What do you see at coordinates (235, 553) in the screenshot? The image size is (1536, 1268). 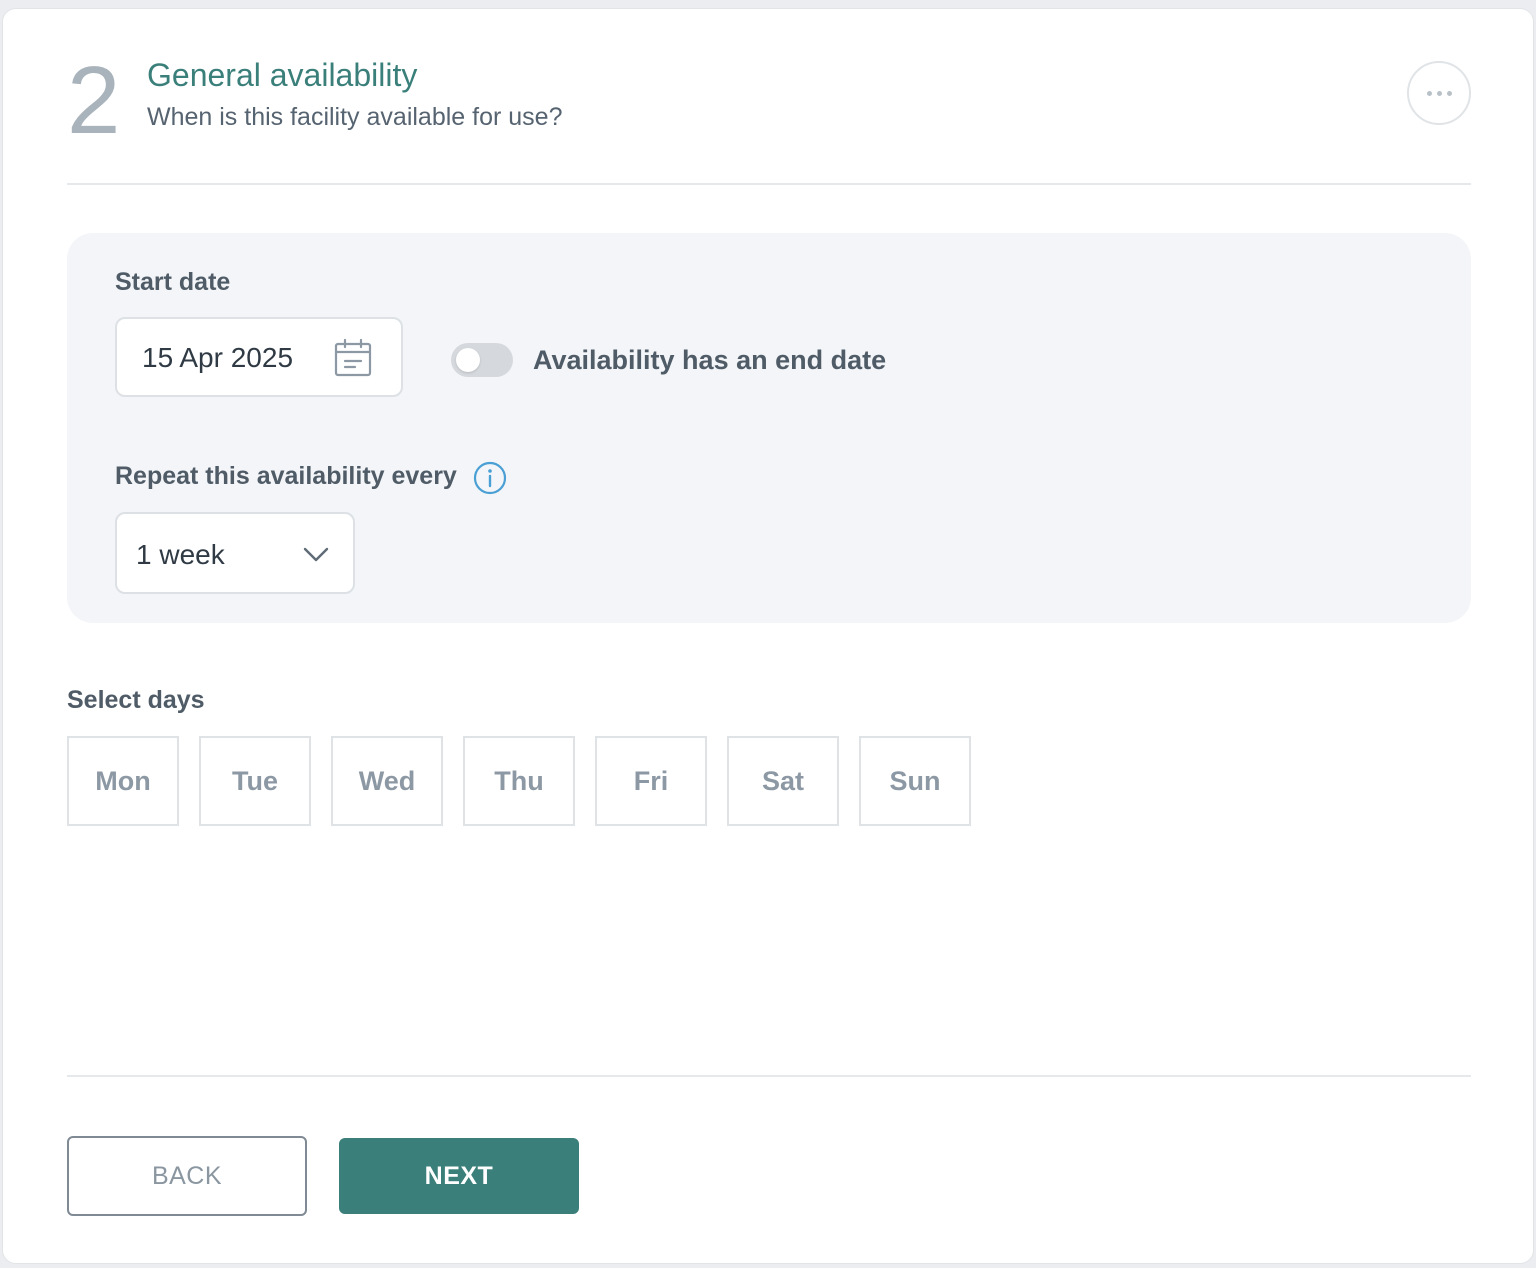 I see `repeat-interval-select: 1 week` at bounding box center [235, 553].